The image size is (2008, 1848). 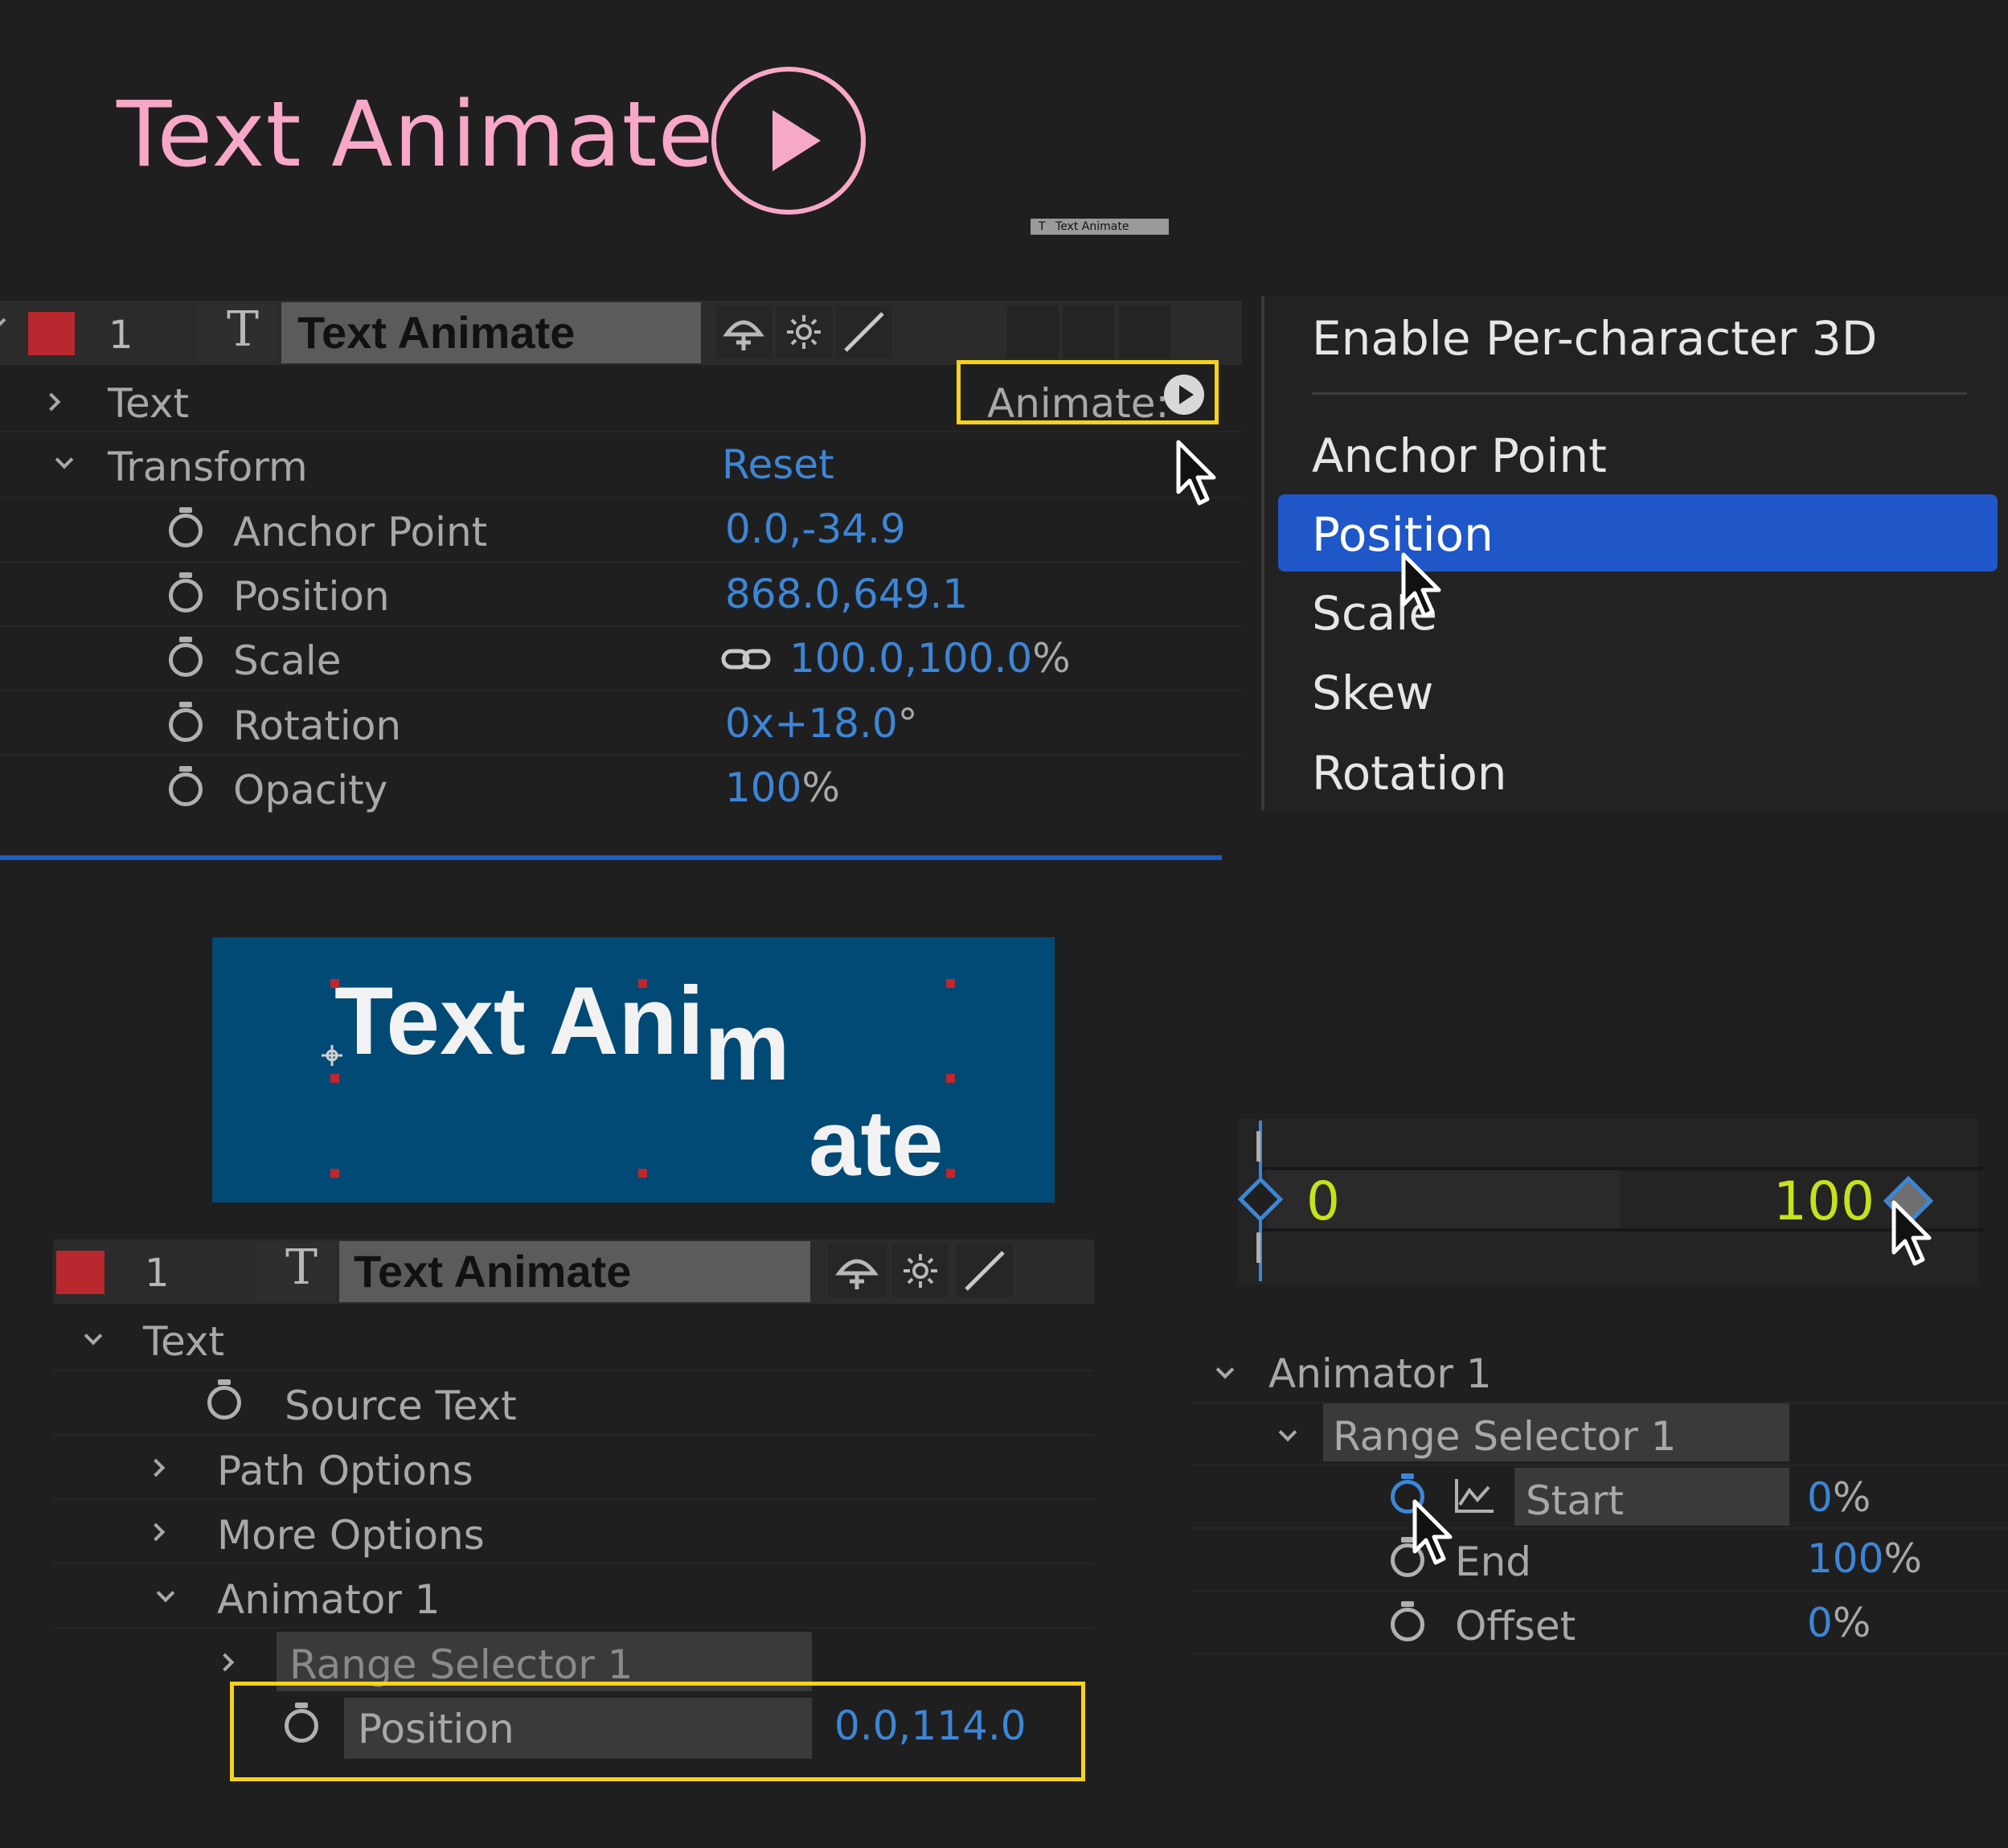 I want to click on range-track-lower, so click(x=1622, y=1229).